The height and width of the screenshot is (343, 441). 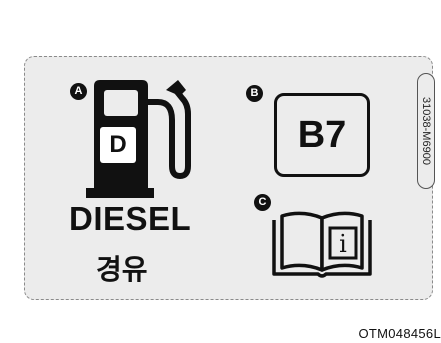 I want to click on pump-letter: D, so click(x=118, y=145).